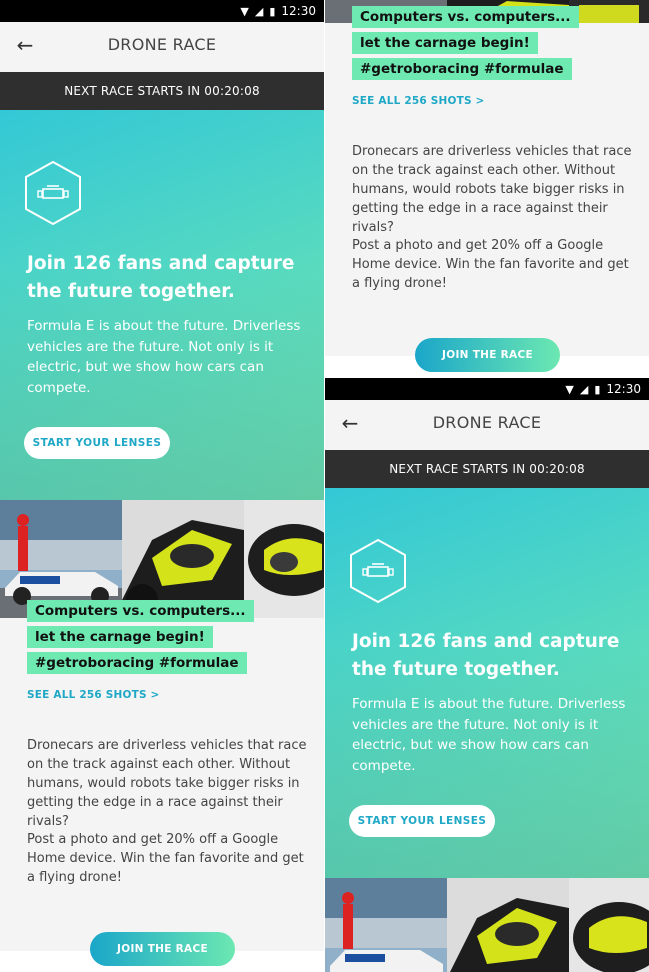  I want to click on photo-driver, so click(386, 925).